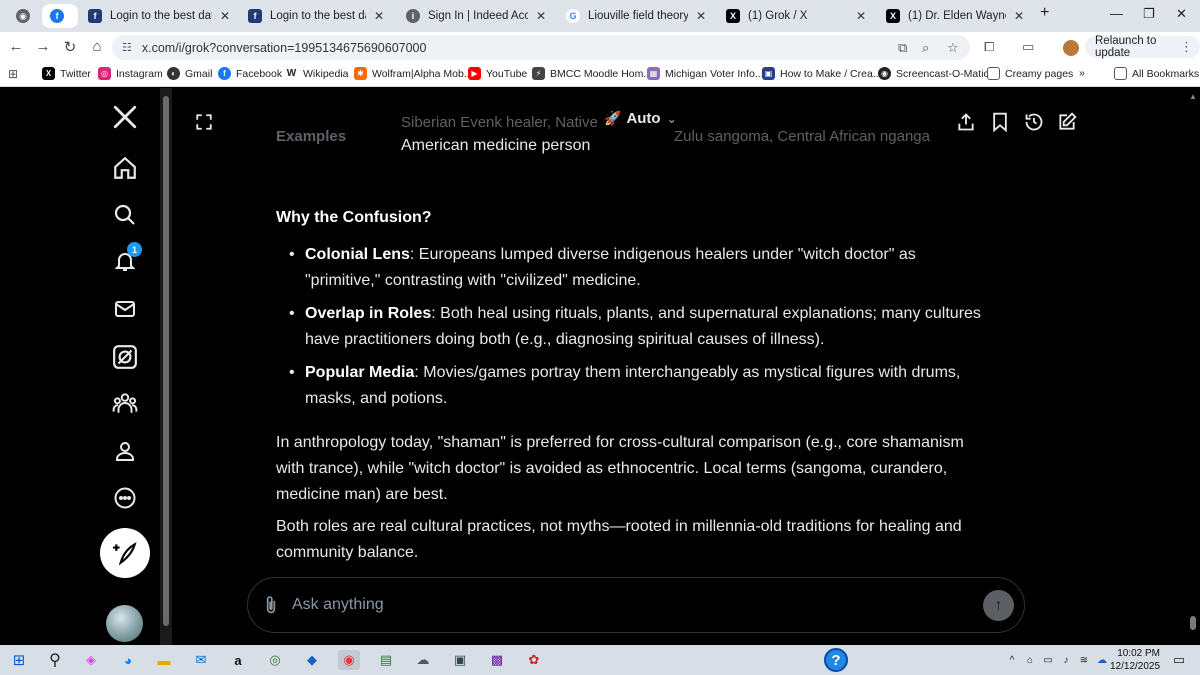 Image resolution: width=1200 pixels, height=675 pixels. Describe the element at coordinates (836, 660) in the screenshot. I see `help-icon: ?` at that location.